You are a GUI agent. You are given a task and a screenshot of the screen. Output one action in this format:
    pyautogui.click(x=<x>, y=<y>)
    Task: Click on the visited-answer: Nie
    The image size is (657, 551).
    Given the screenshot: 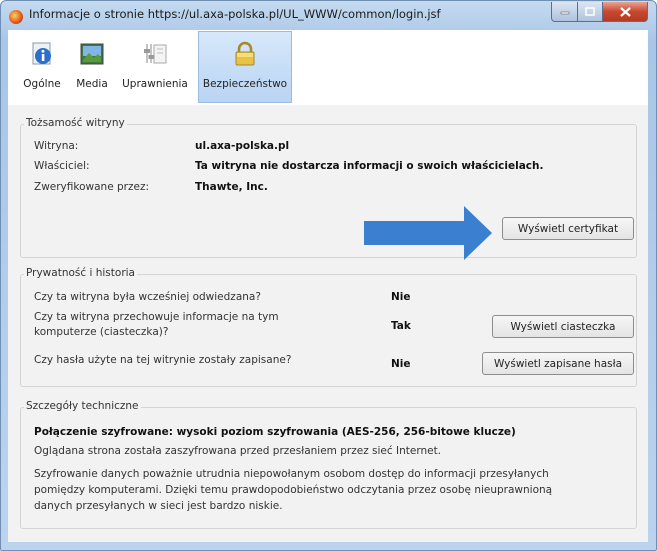 What is the action you would take?
    pyautogui.click(x=401, y=297)
    